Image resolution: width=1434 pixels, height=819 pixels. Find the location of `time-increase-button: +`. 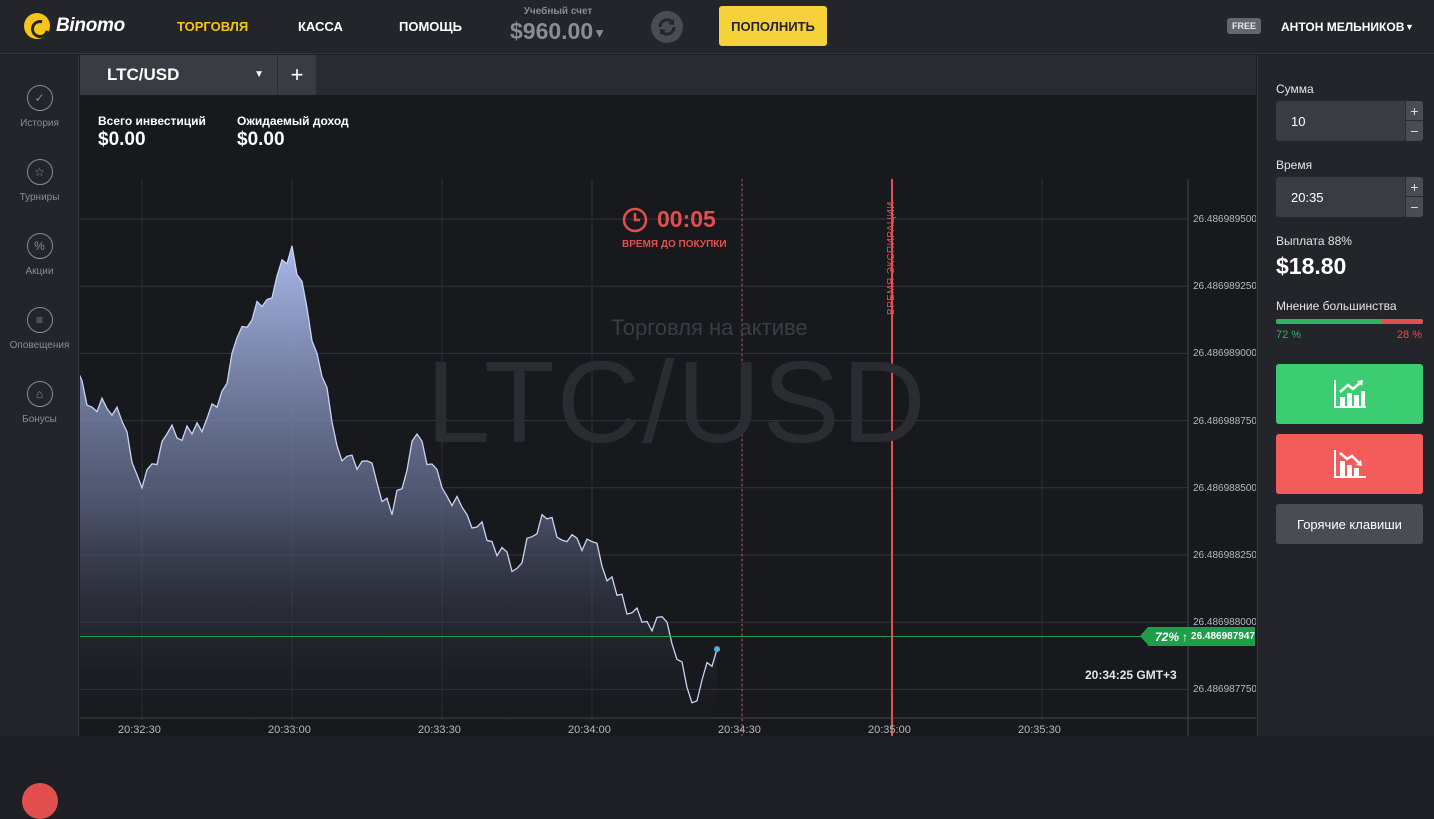

time-increase-button: + is located at coordinates (1414, 187).